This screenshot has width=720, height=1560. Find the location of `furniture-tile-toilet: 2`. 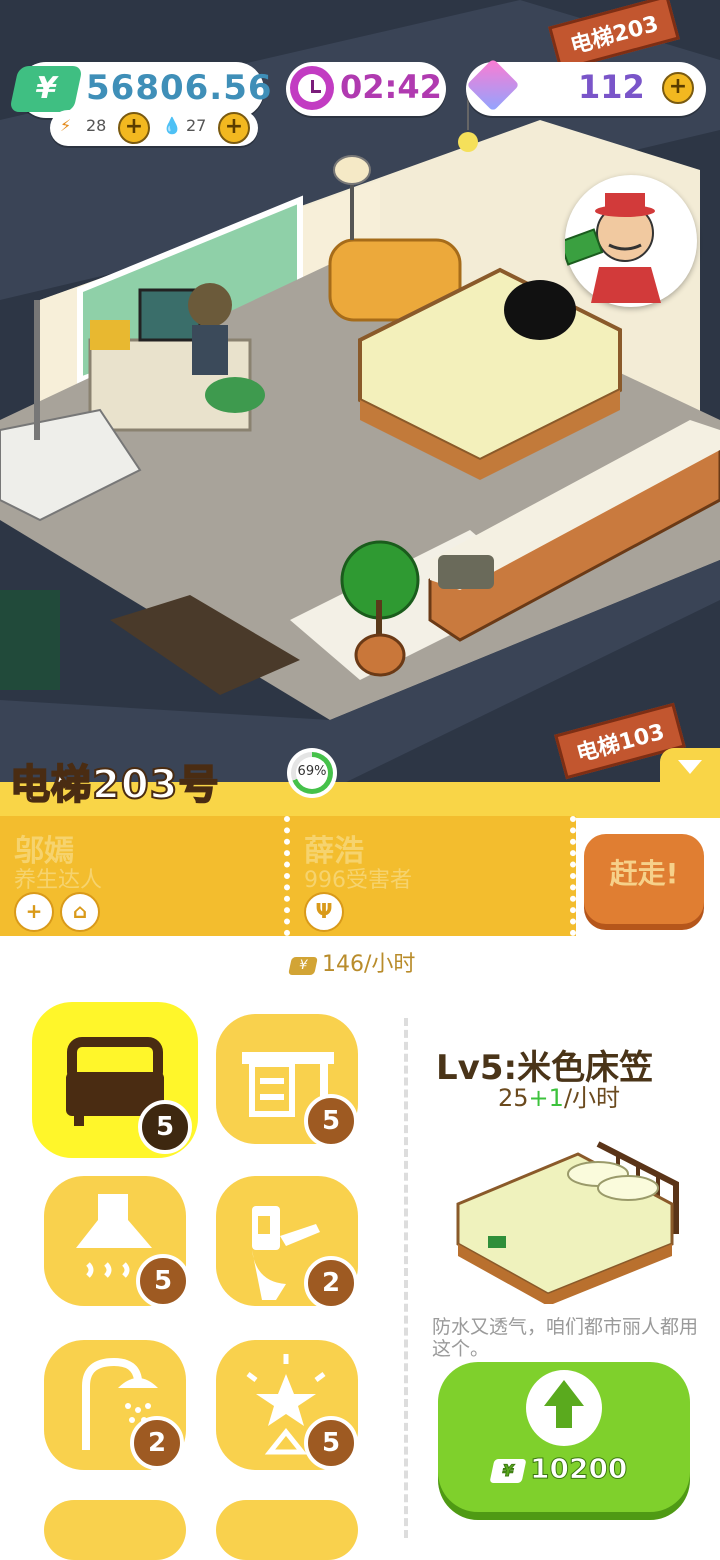

furniture-tile-toilet: 2 is located at coordinates (287, 1243).